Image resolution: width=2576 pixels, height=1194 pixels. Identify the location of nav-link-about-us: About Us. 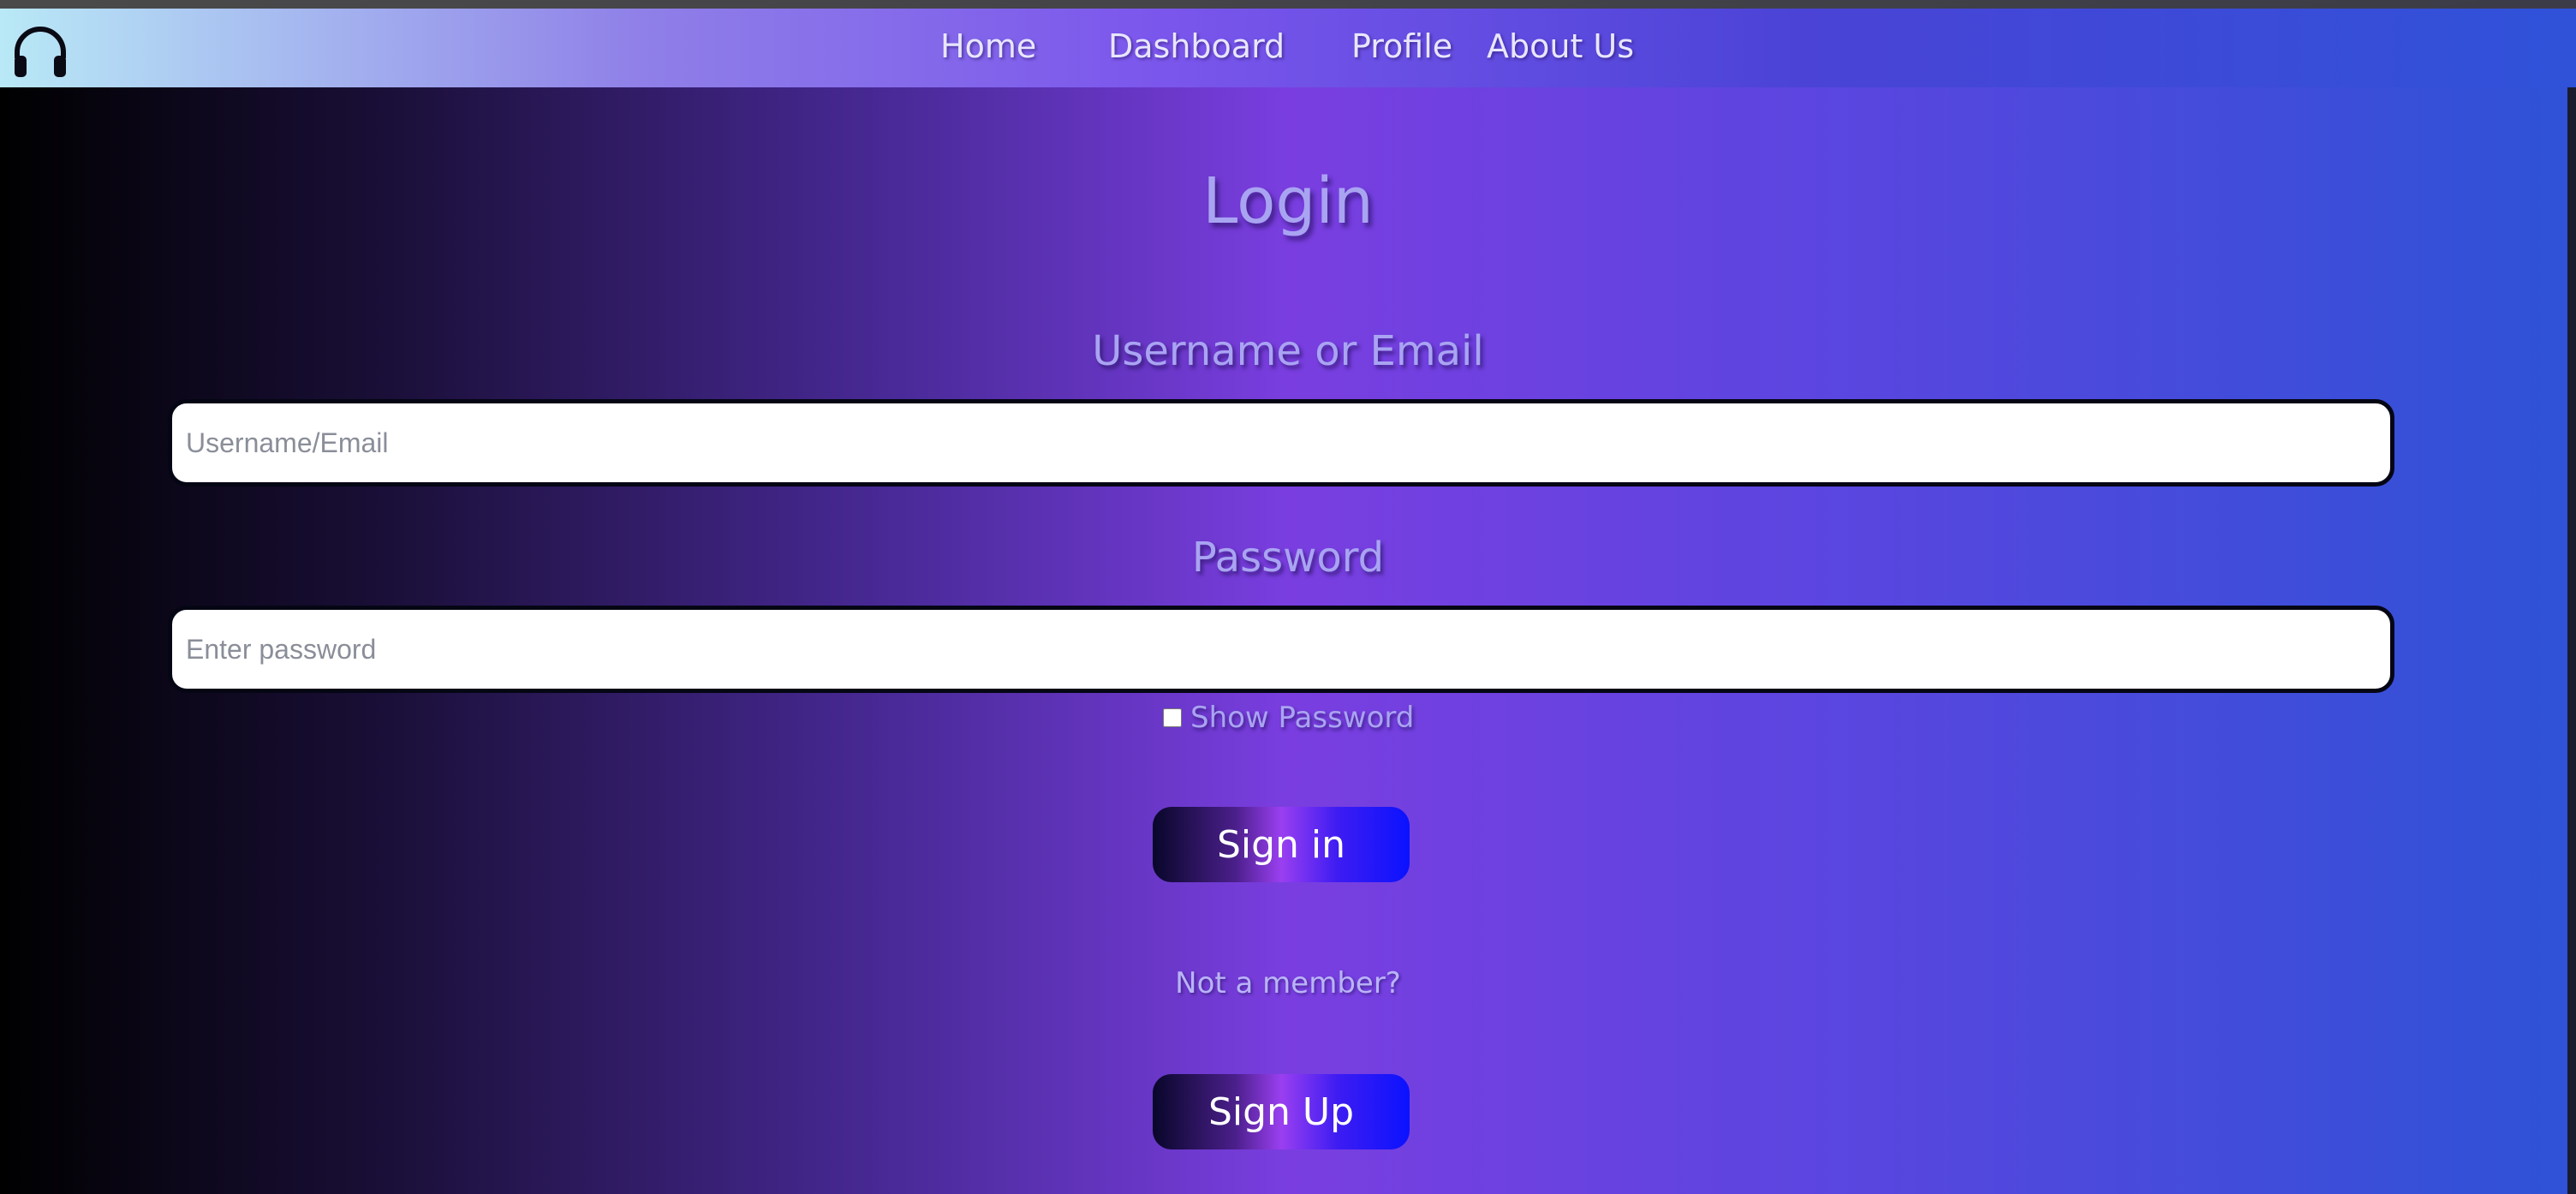
(1561, 46).